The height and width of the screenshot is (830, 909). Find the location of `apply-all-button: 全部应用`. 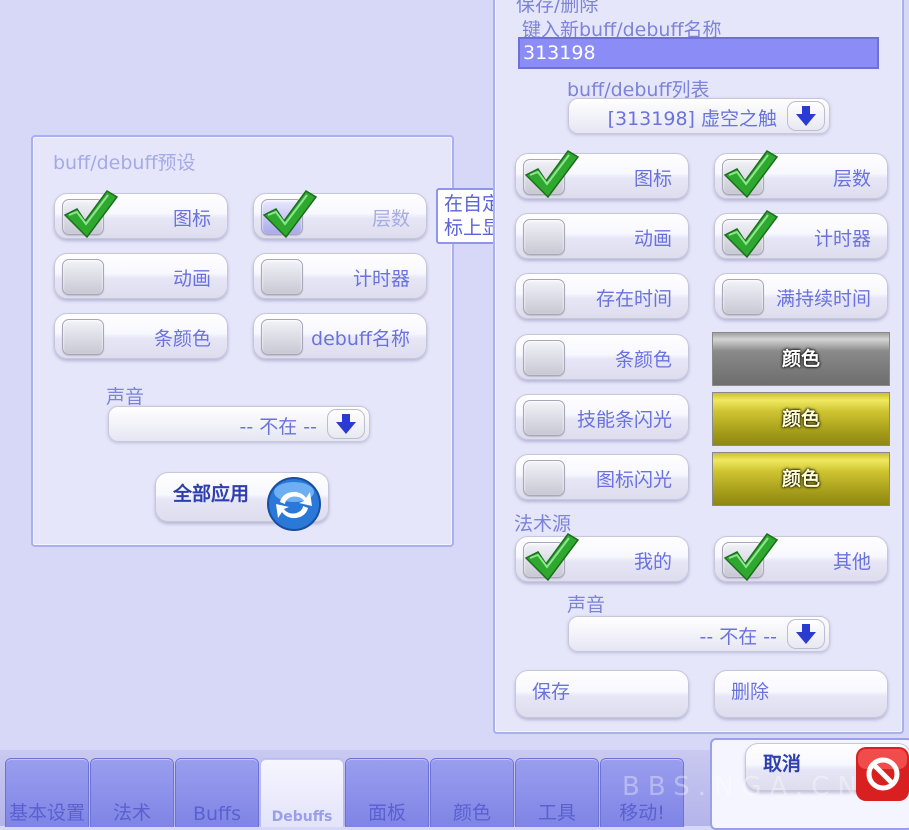

apply-all-button: 全部应用 is located at coordinates (242, 501).